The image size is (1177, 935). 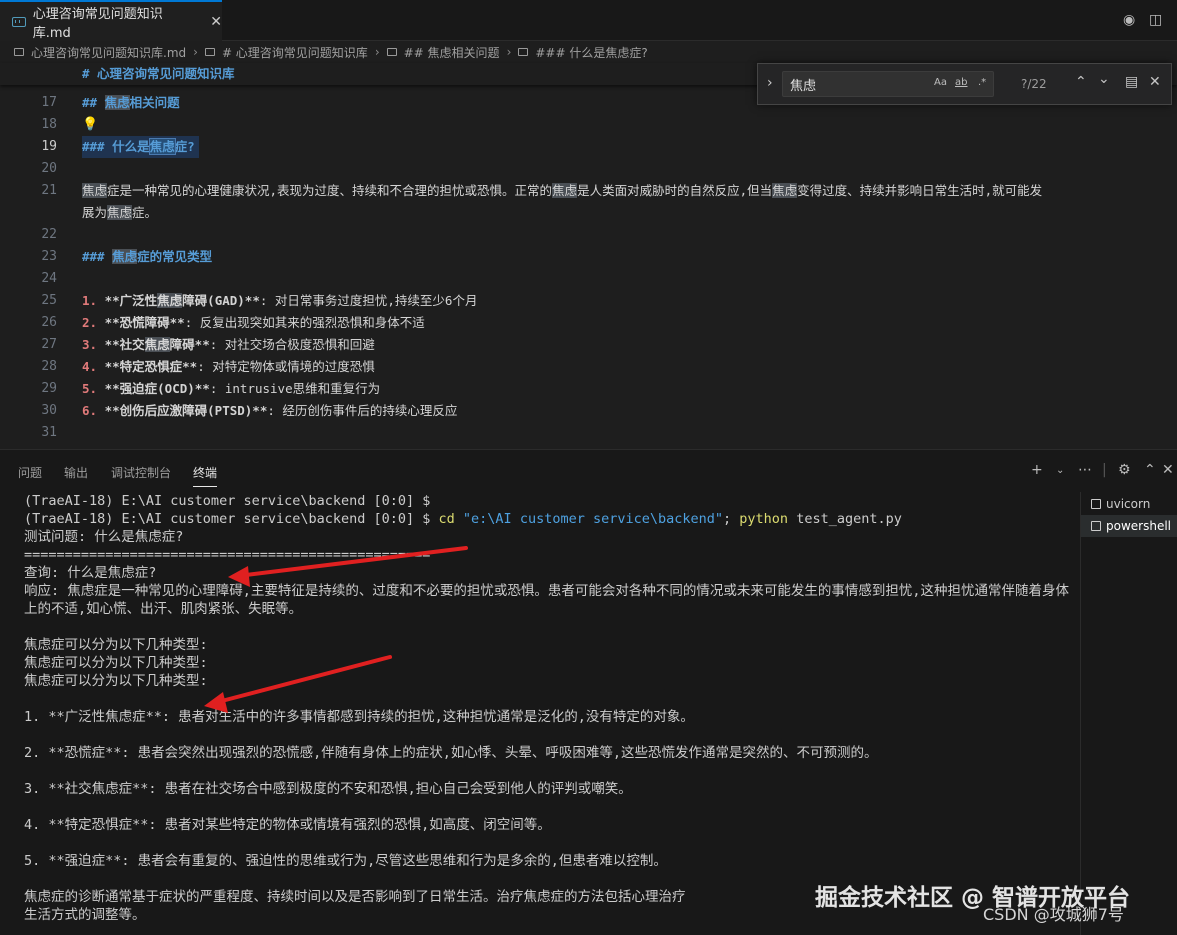 I want to click on new-terminal-plus-icon: +, so click(x=1037, y=470).